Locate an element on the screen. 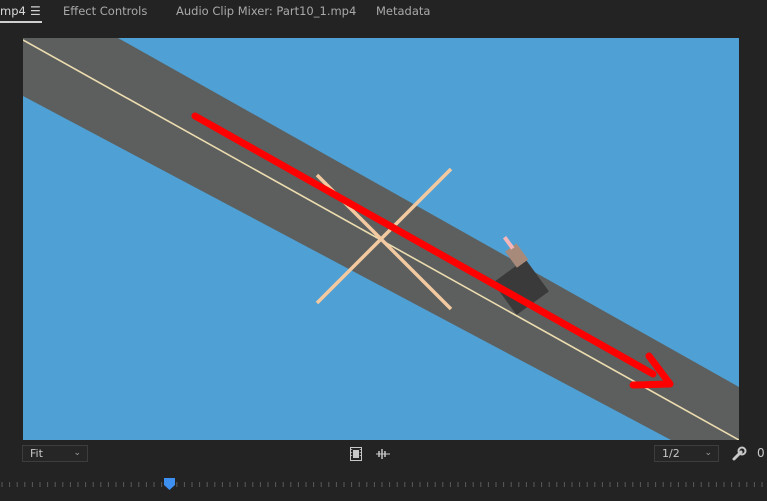  time-ruler is located at coordinates (383, 485).